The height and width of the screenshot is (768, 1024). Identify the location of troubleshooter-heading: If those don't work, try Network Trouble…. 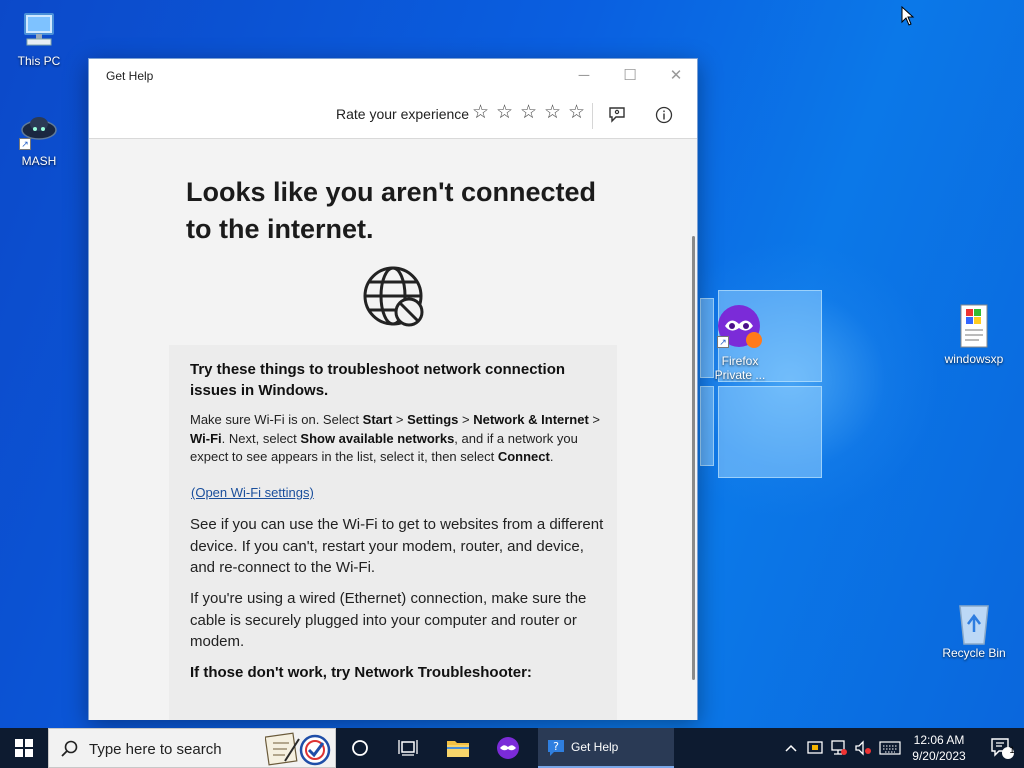
(361, 672).